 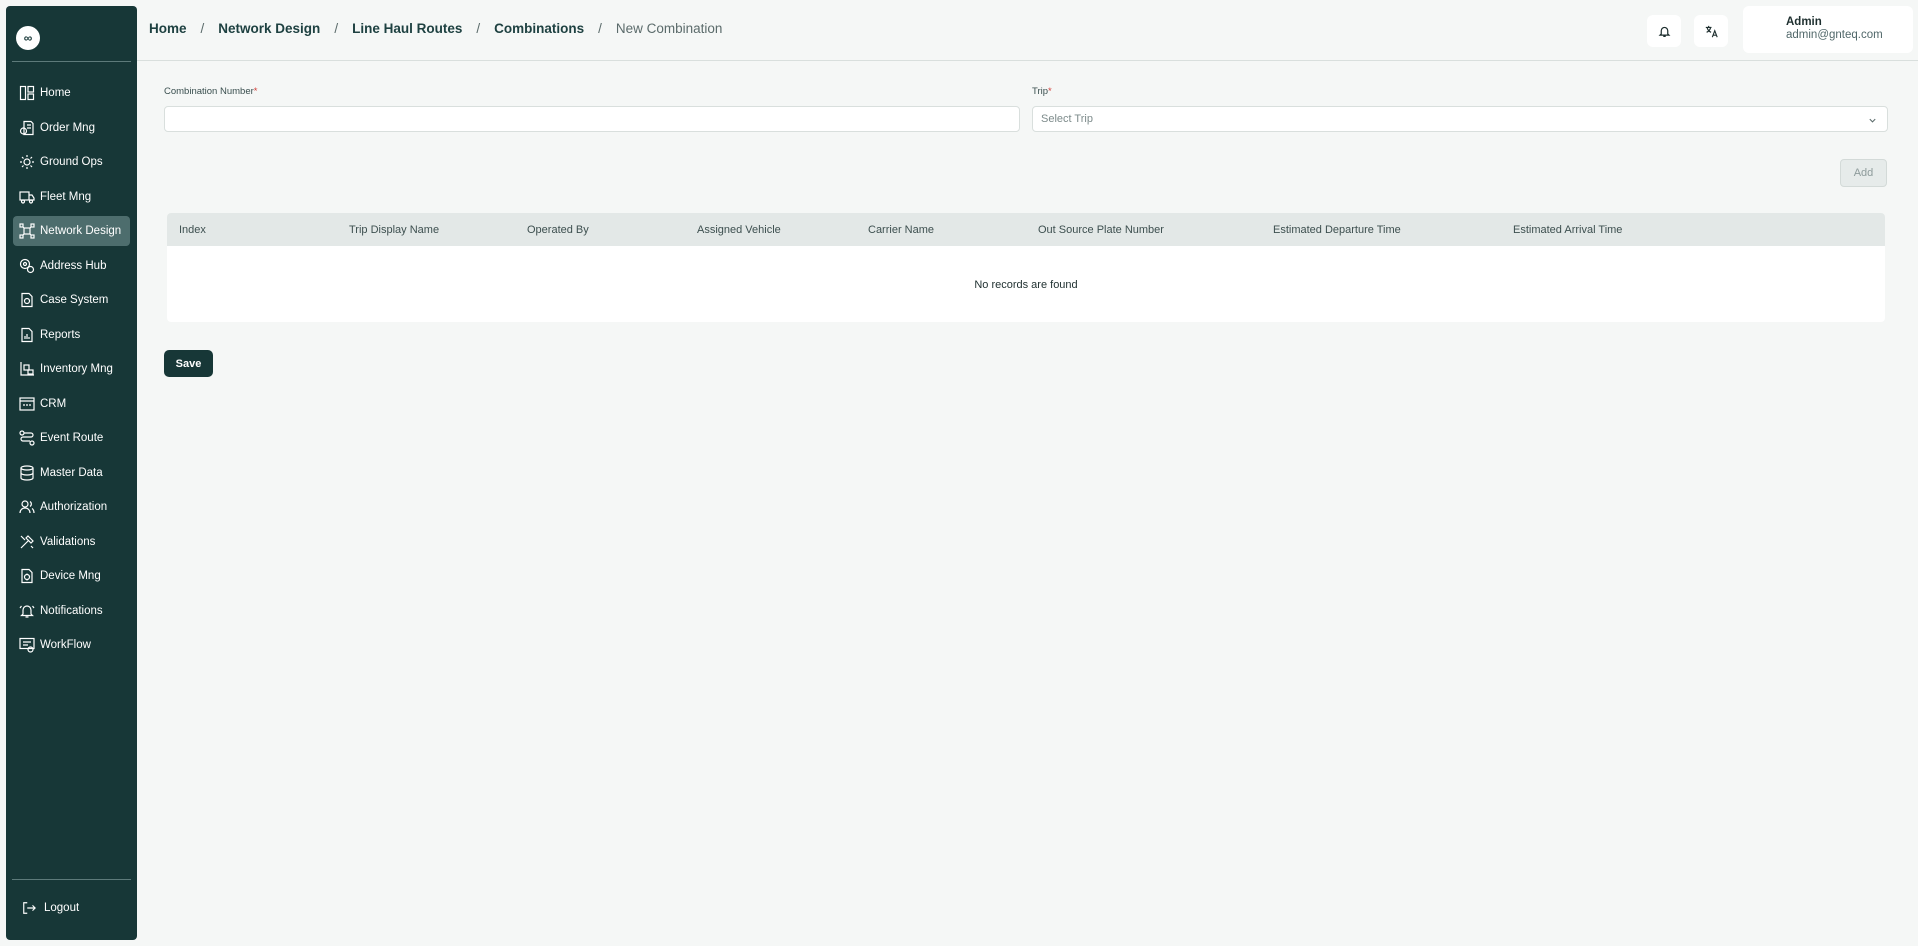 I want to click on sidebar-item-label: Case System, so click(x=74, y=300).